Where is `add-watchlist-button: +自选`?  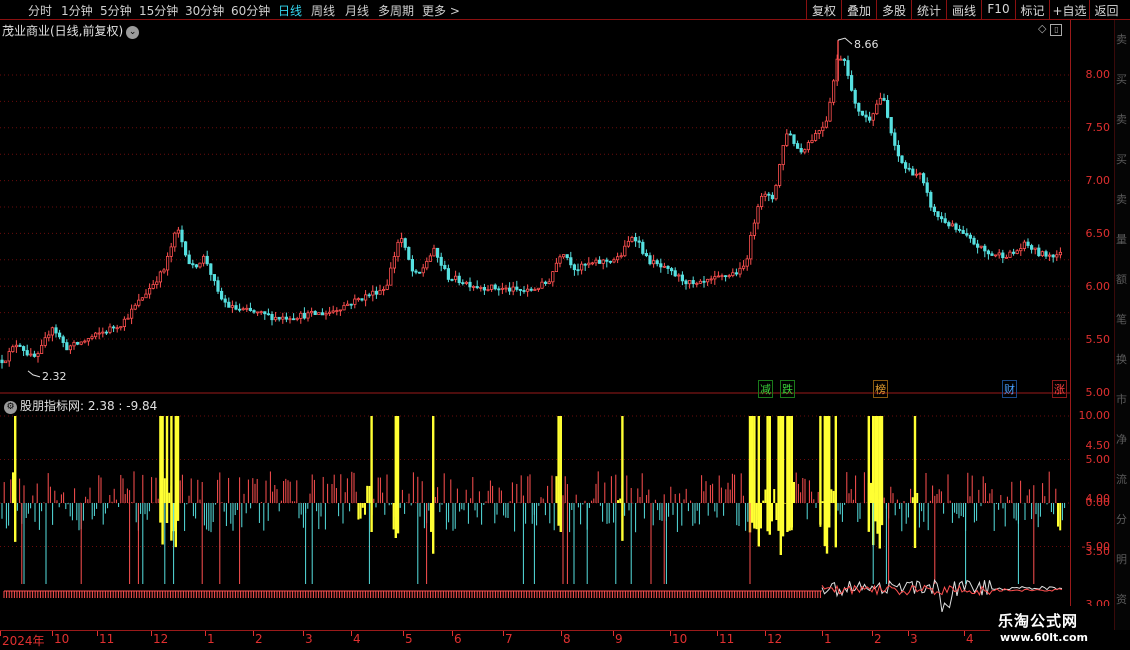 add-watchlist-button: +自选 is located at coordinates (1069, 10).